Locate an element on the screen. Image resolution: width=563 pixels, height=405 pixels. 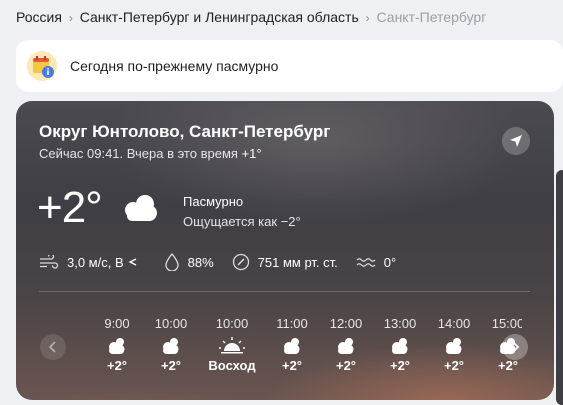
humidity-value: 88% is located at coordinates (200, 262).